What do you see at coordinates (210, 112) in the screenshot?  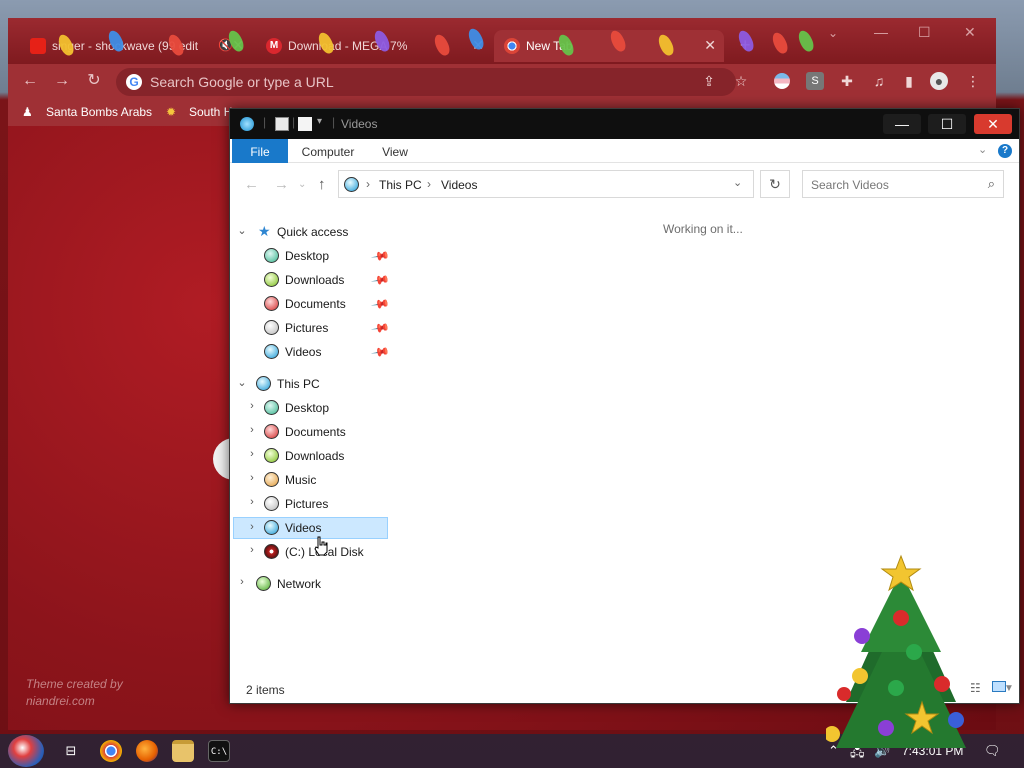 I see `bookmark-item: South H` at bounding box center [210, 112].